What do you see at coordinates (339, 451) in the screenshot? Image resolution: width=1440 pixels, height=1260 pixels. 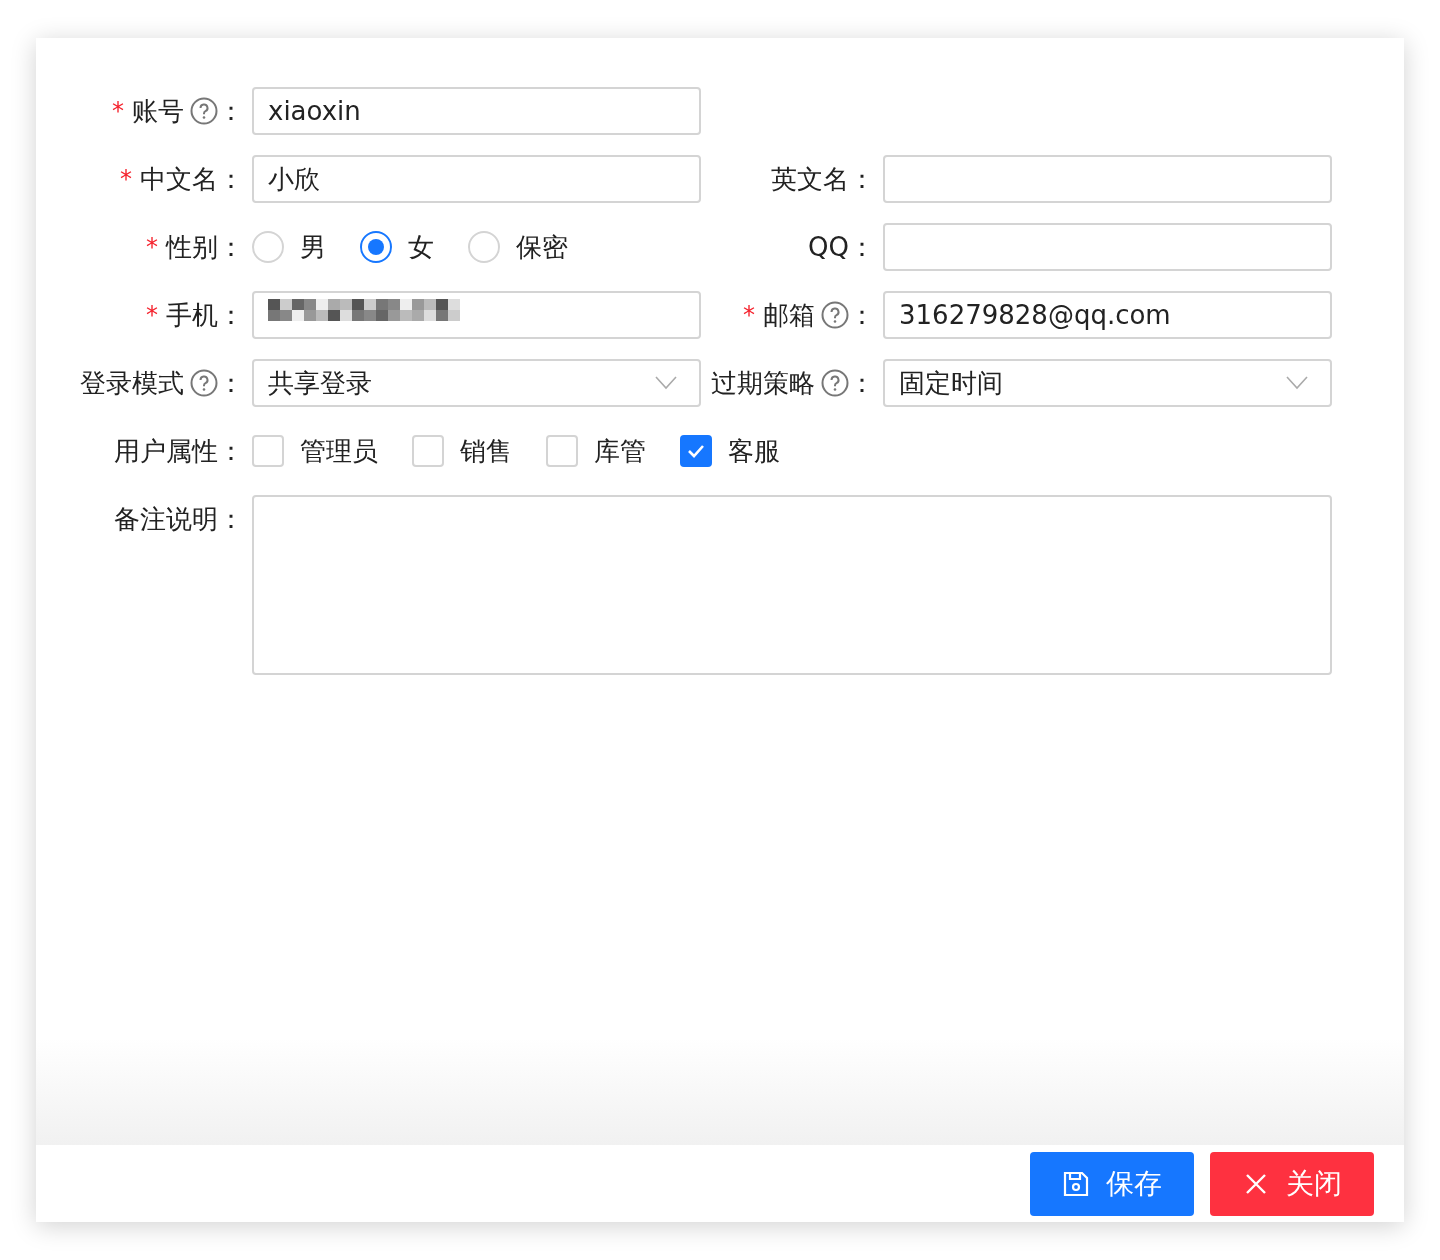 I see `checkbox-label: 管理员` at bounding box center [339, 451].